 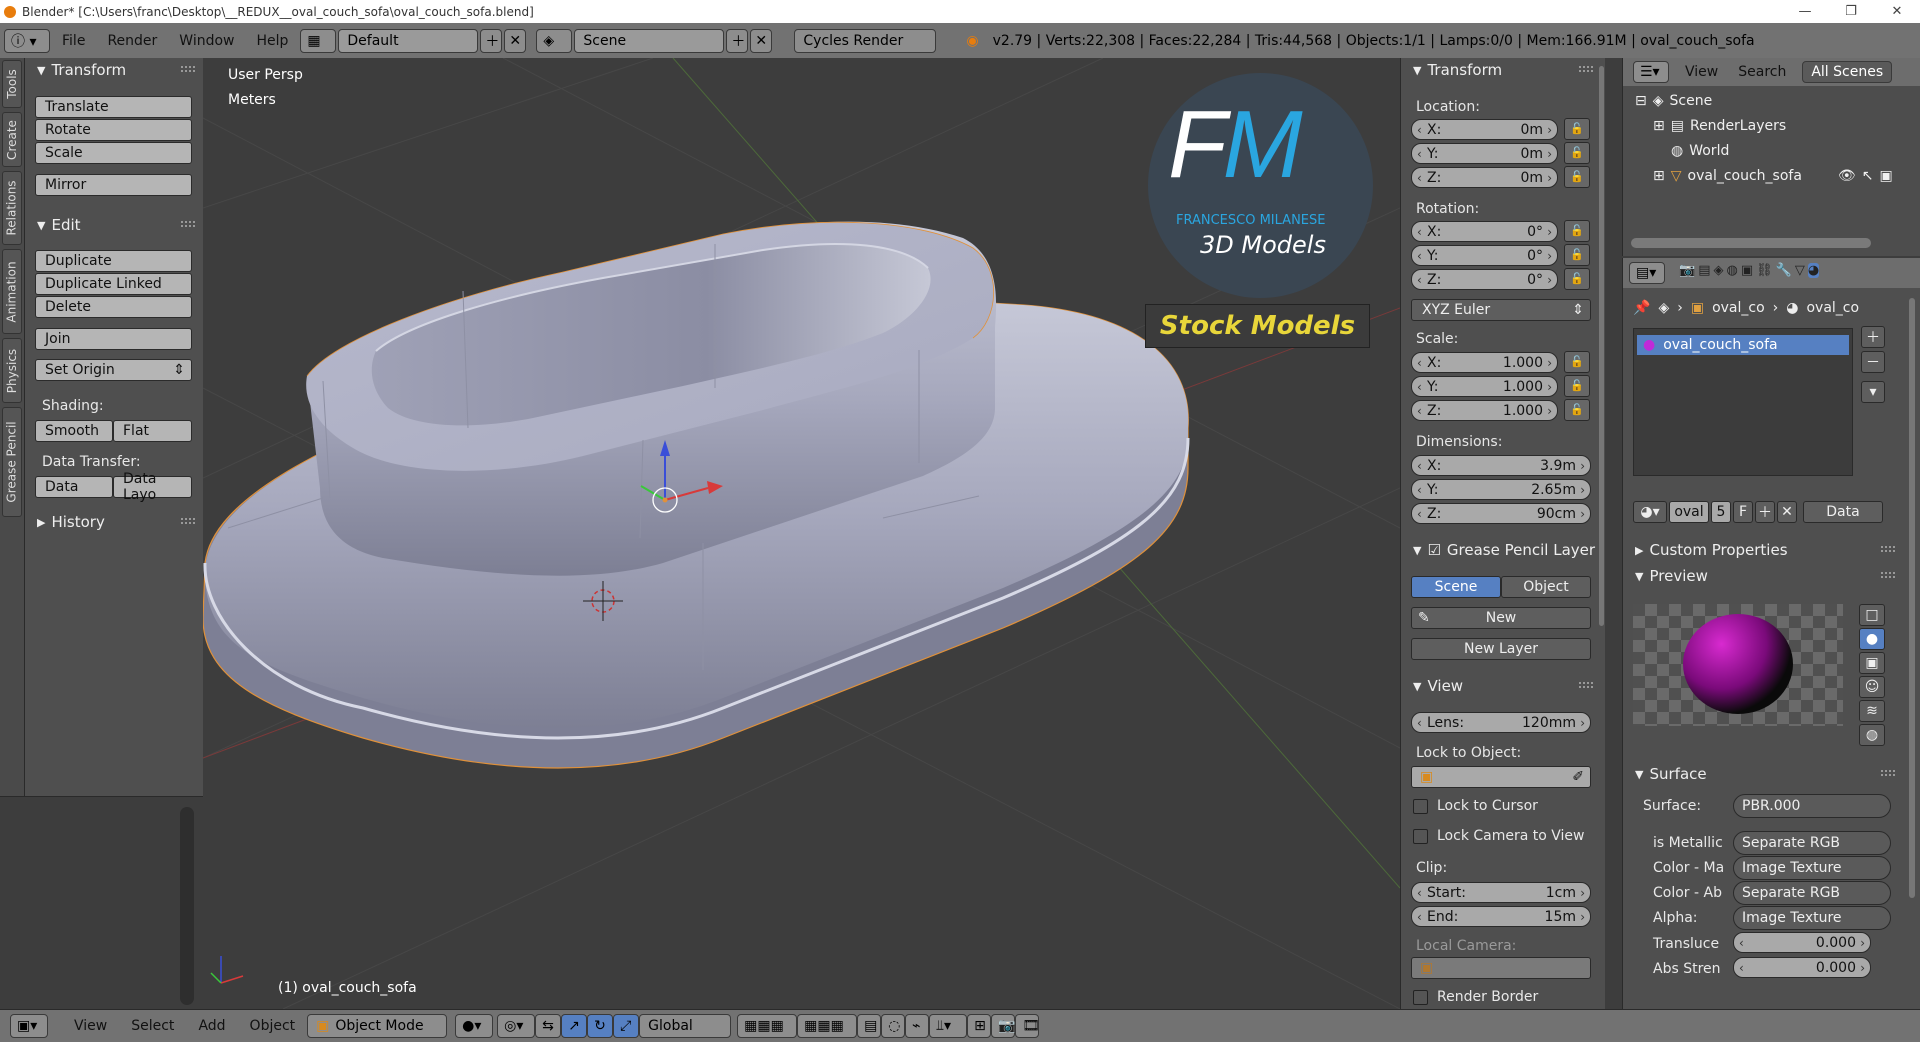 I want to click on menu-file: File, so click(x=73, y=41).